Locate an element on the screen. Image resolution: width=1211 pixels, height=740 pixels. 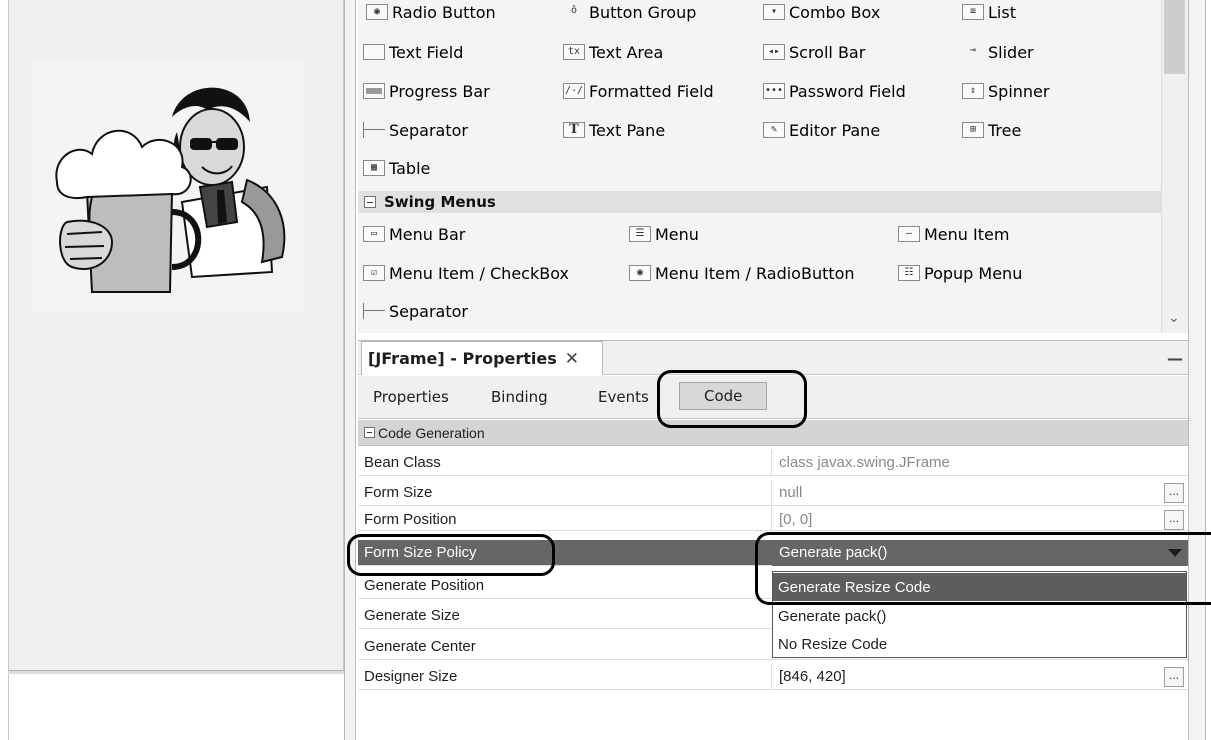
palette-item-text-field: Text Field is located at coordinates (413, 52).